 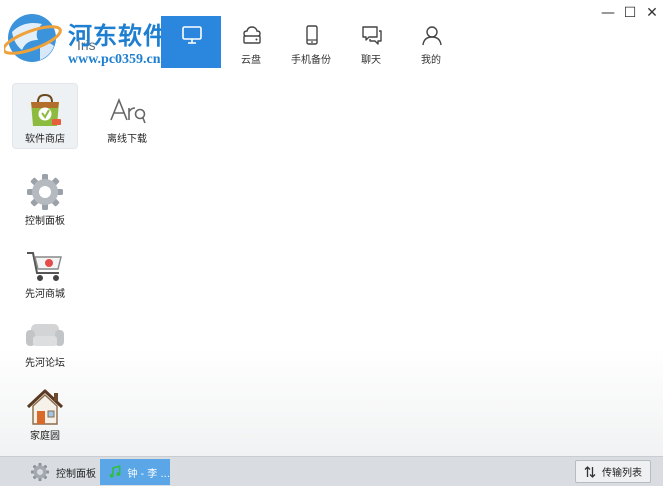 I want to click on app-xianhe-forum: 先河论坛, so click(x=45, y=340).